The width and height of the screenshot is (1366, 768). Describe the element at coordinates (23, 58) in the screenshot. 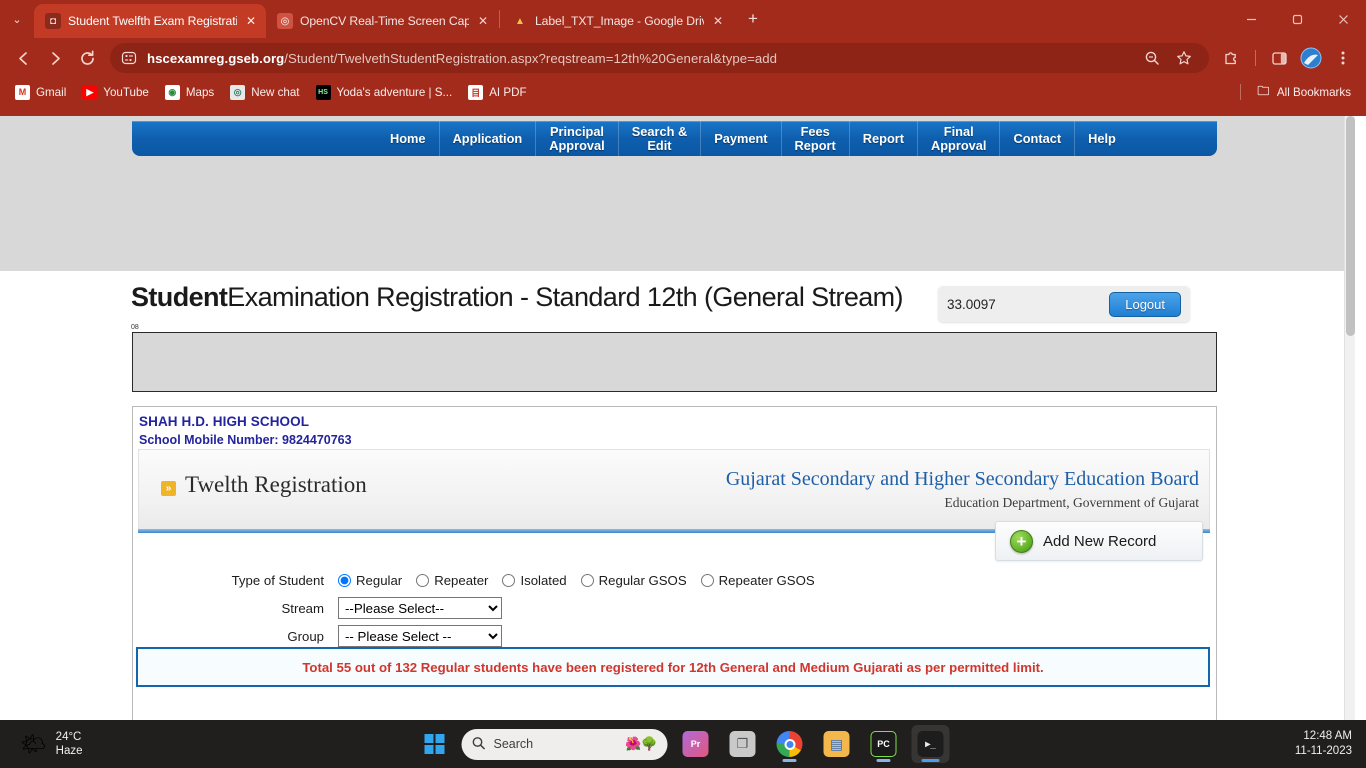

I see `back-arrow-icon` at that location.